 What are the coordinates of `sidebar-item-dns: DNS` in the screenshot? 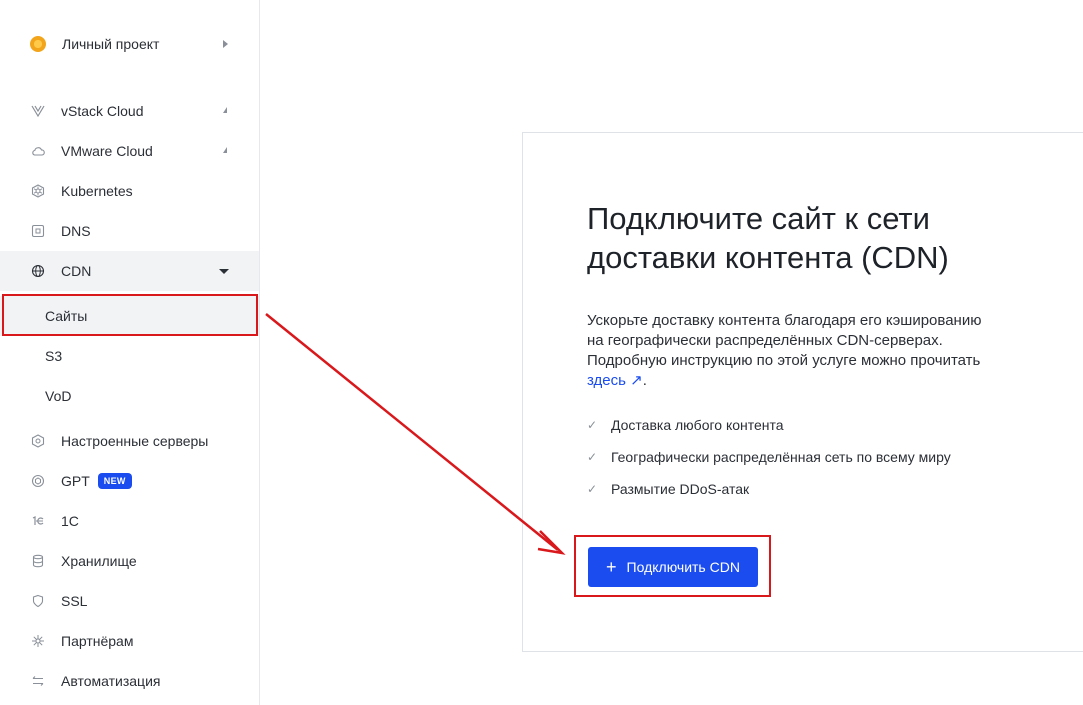 It's located at (129, 231).